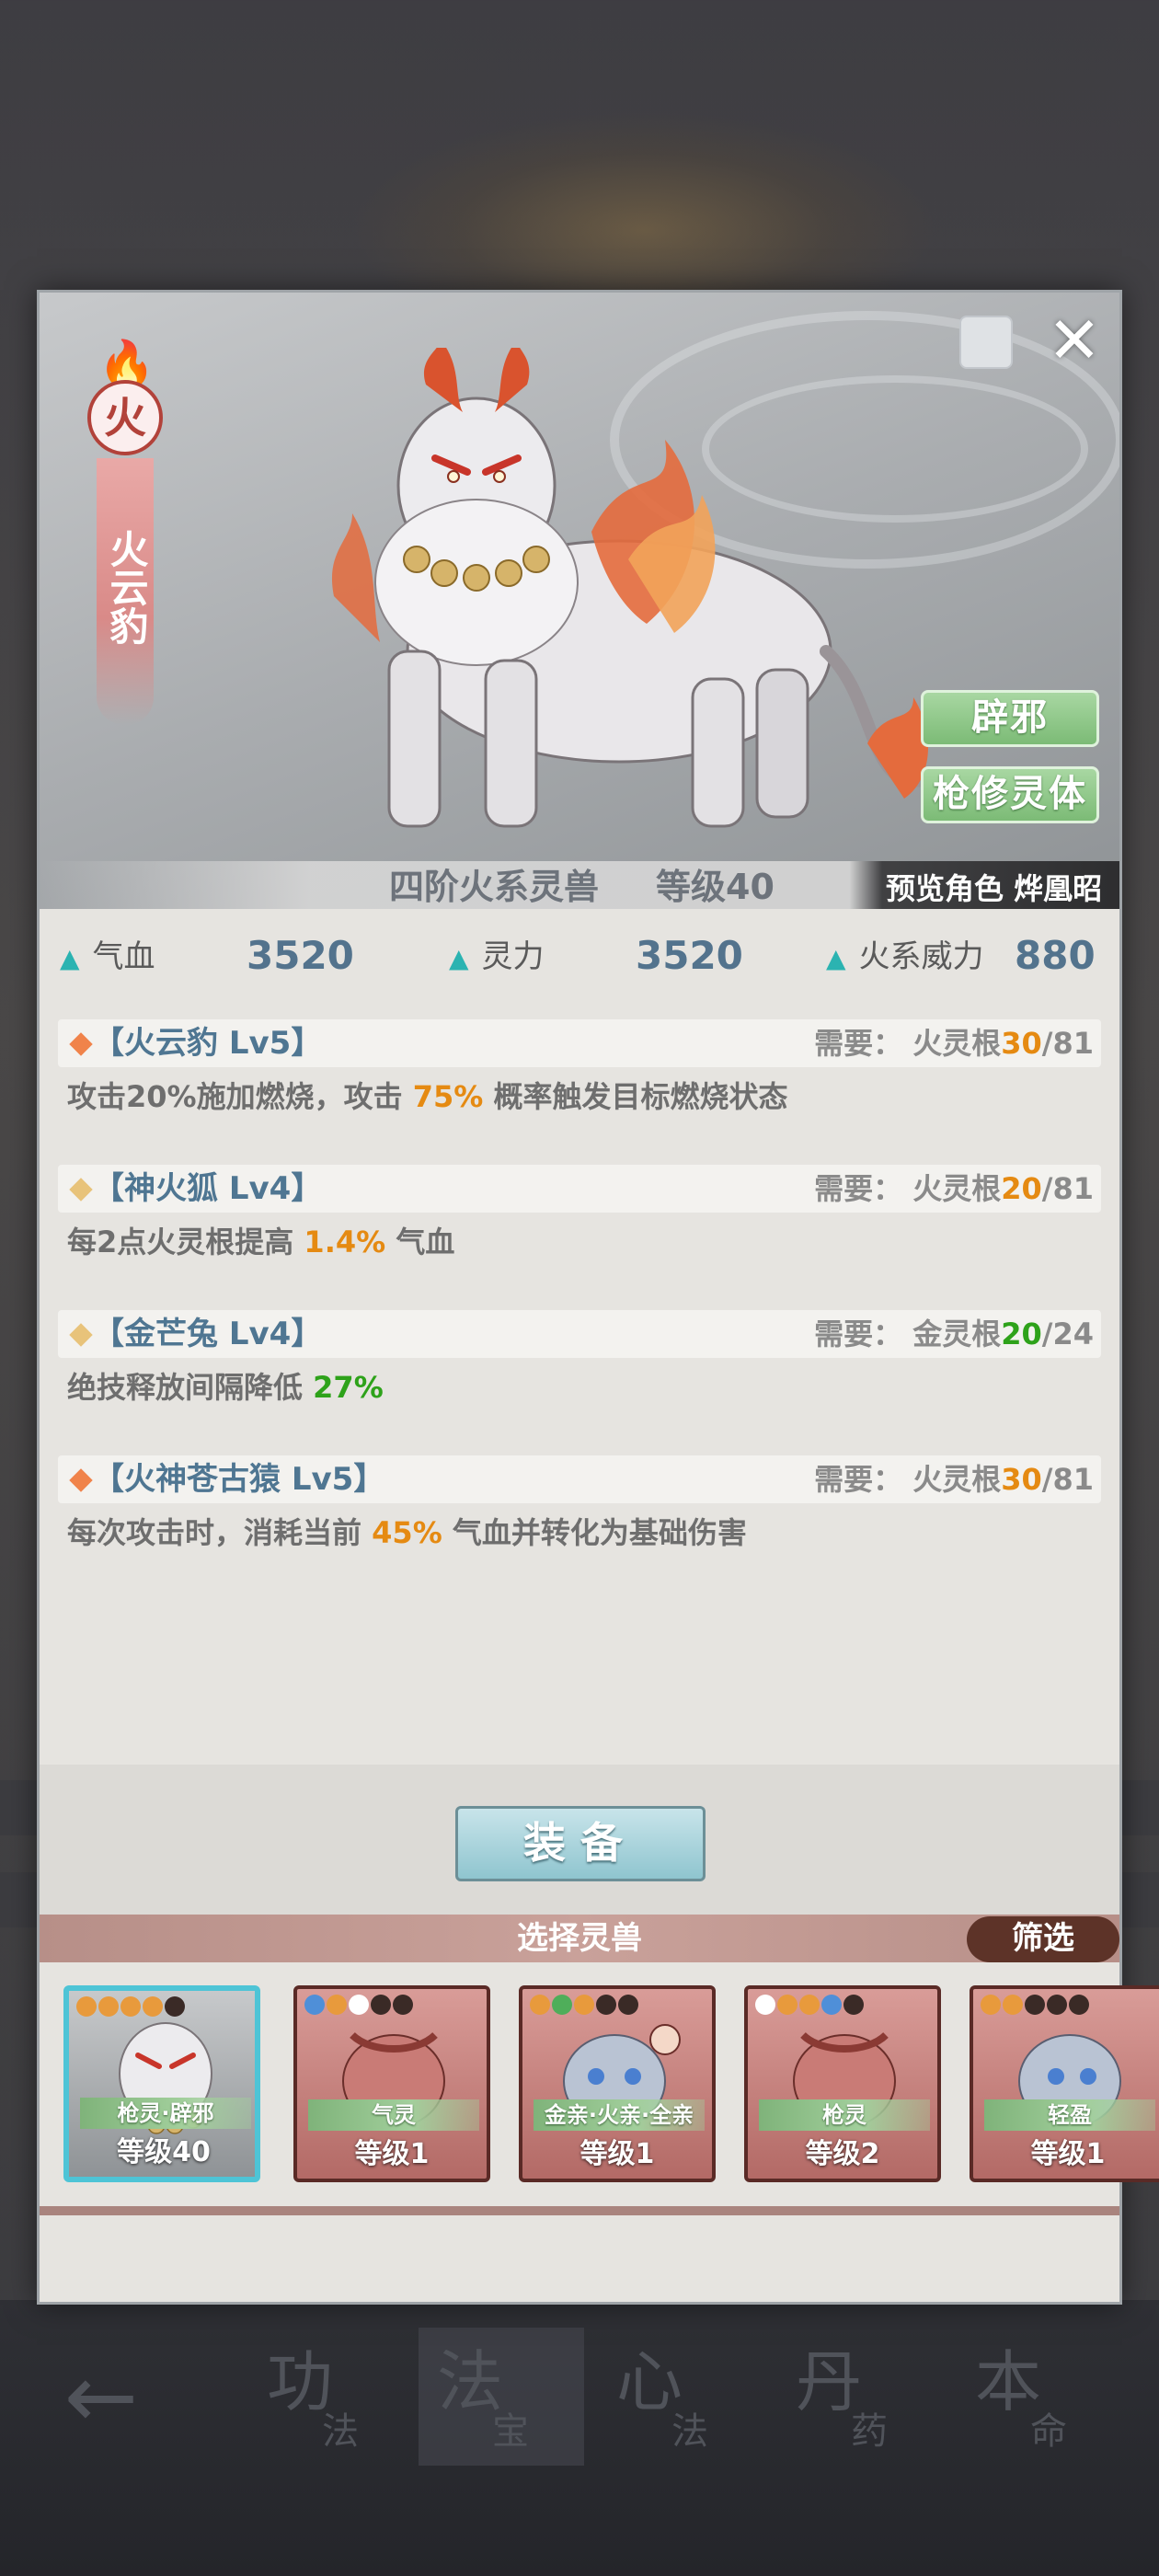 The height and width of the screenshot is (2576, 1159). Describe the element at coordinates (954, 1479) in the screenshot. I see `skill-requirement: 需要： 火灵根30/81` at that location.